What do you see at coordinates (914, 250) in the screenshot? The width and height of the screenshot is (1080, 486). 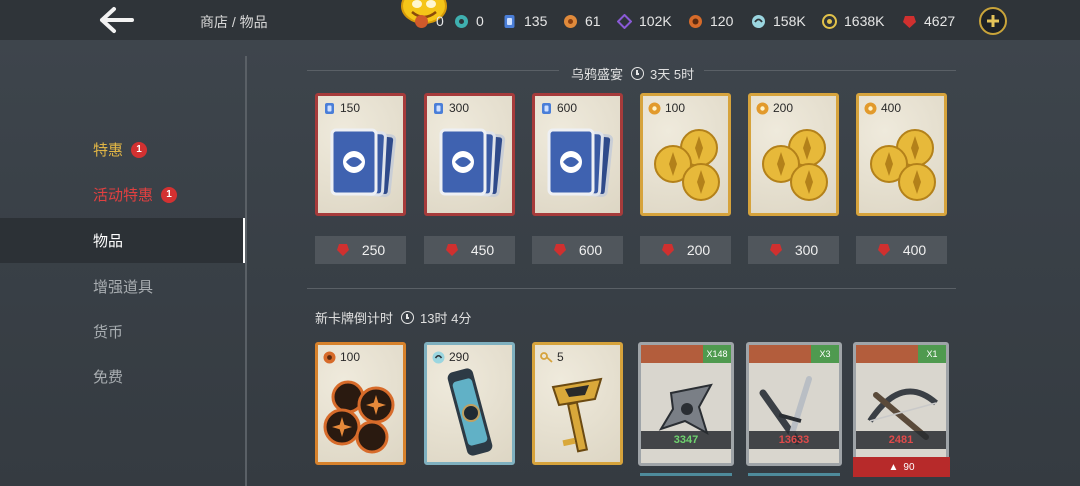 I see `price-value: 400` at bounding box center [914, 250].